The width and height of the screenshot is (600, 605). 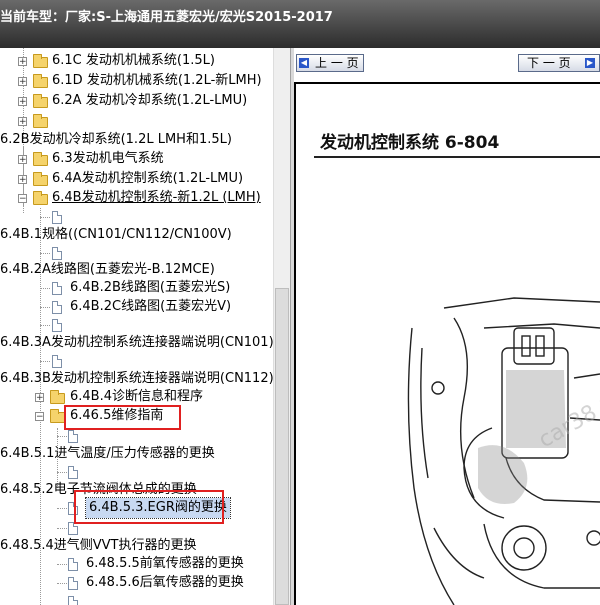 What do you see at coordinates (107, 453) in the screenshot?
I see `tree-item-label: 6.4B.5.1进气温度/压力传感器的更换` at bounding box center [107, 453].